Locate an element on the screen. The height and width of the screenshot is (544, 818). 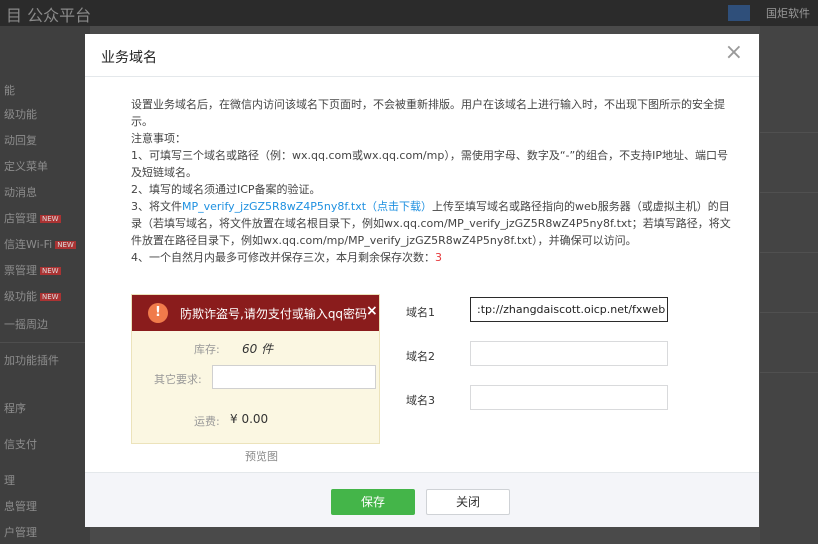
notes-heading: 注意事项： is located at coordinates (158, 138).